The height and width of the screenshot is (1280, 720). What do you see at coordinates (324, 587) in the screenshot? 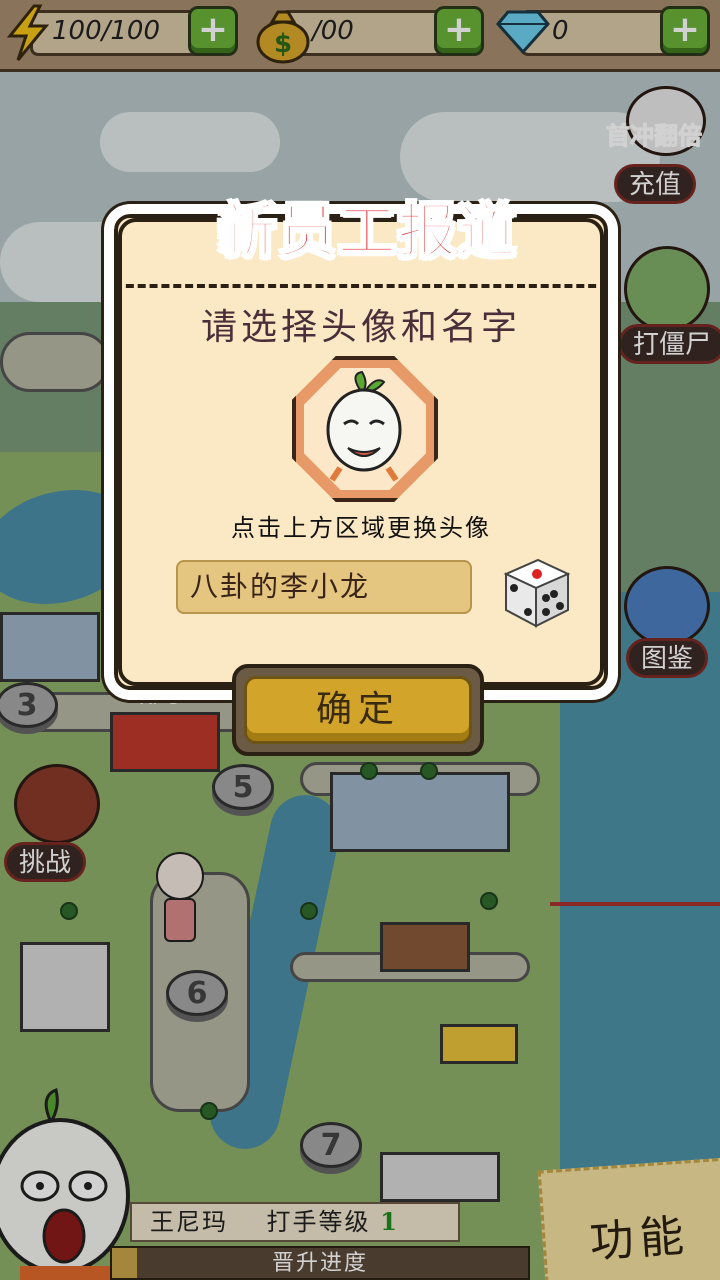
I see `name-input: 八卦的李小龙` at bounding box center [324, 587].